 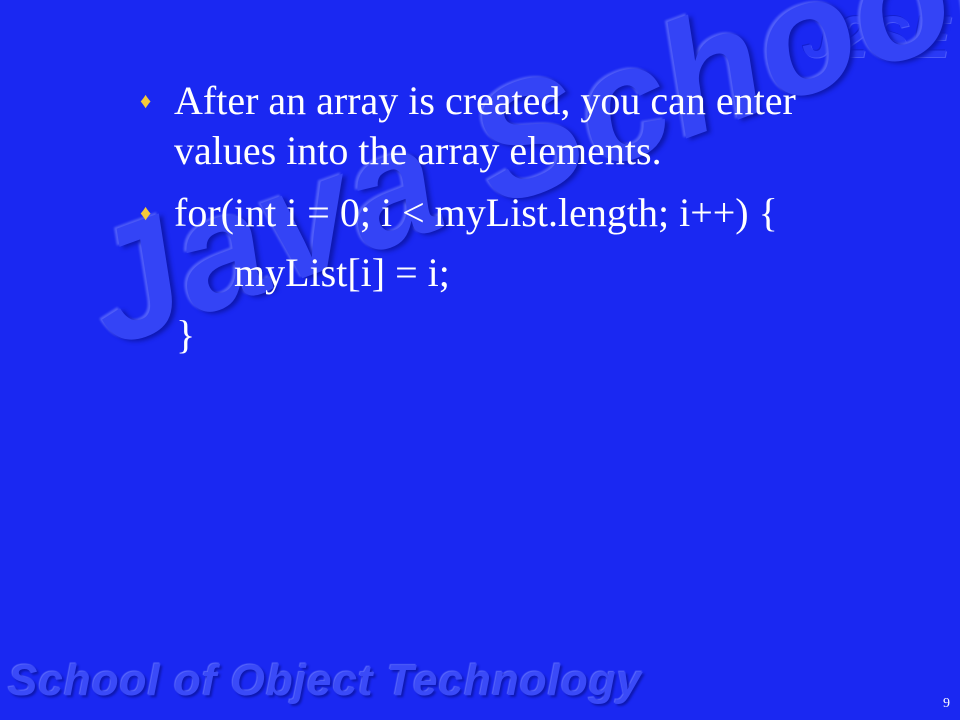 What do you see at coordinates (342, 272) in the screenshot?
I see `code-line: myList[i] = i;` at bounding box center [342, 272].